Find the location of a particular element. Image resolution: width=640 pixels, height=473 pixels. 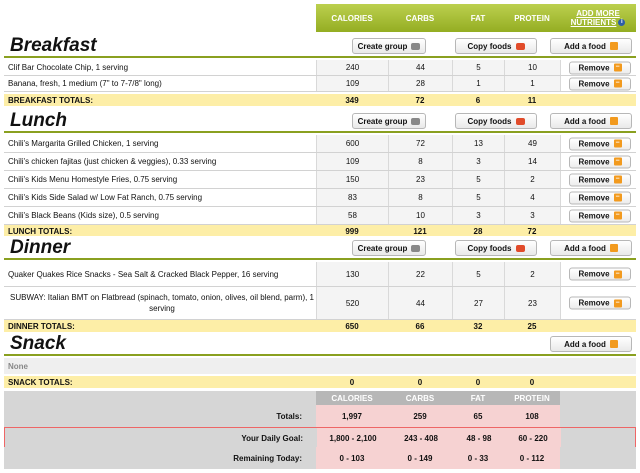

calories-value: 83 is located at coordinates (352, 197).